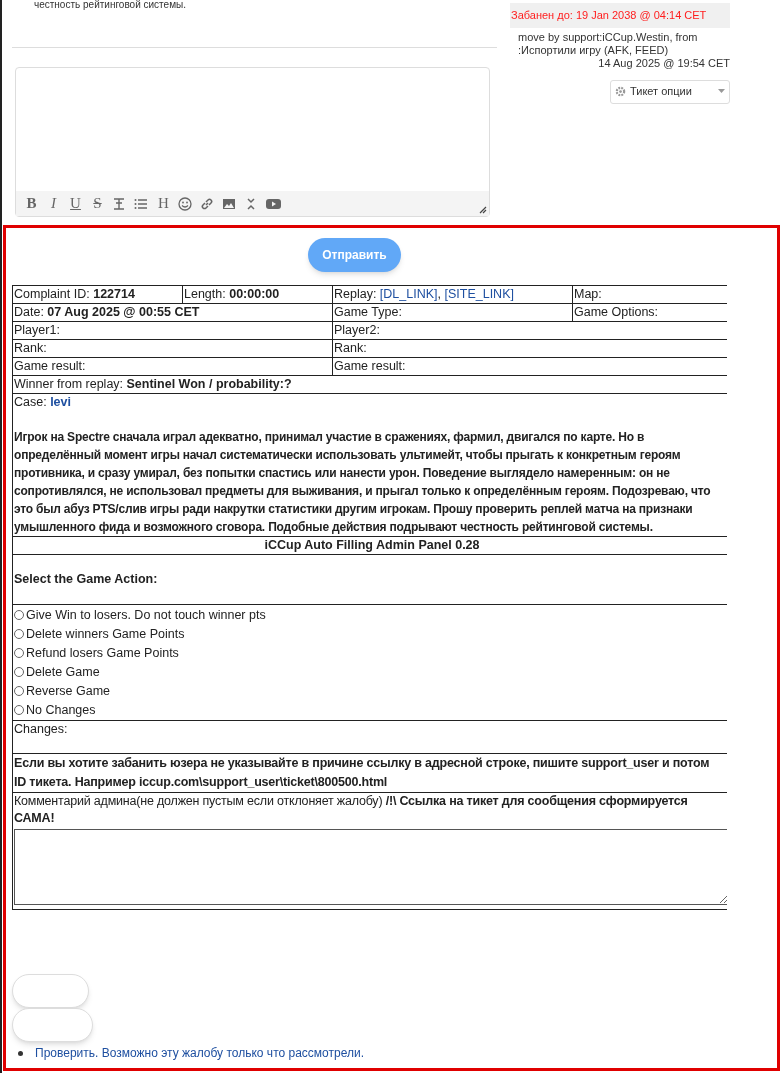 This screenshot has width=780, height=1073. I want to click on field-label: Winner from replay:, so click(69, 384).